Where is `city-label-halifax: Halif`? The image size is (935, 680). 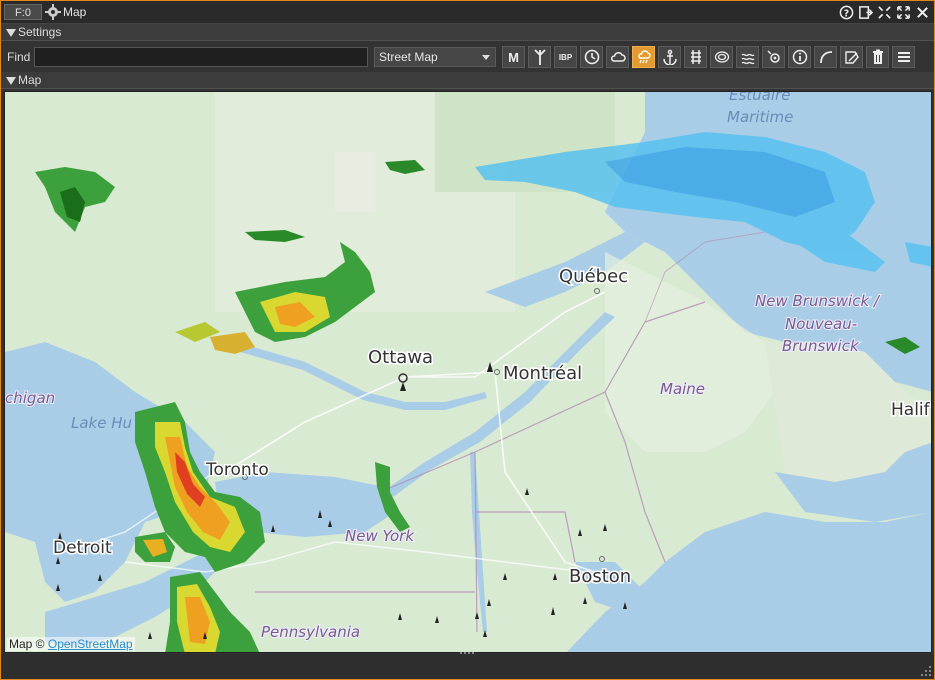
city-label-halifax: Halif is located at coordinates (911, 410).